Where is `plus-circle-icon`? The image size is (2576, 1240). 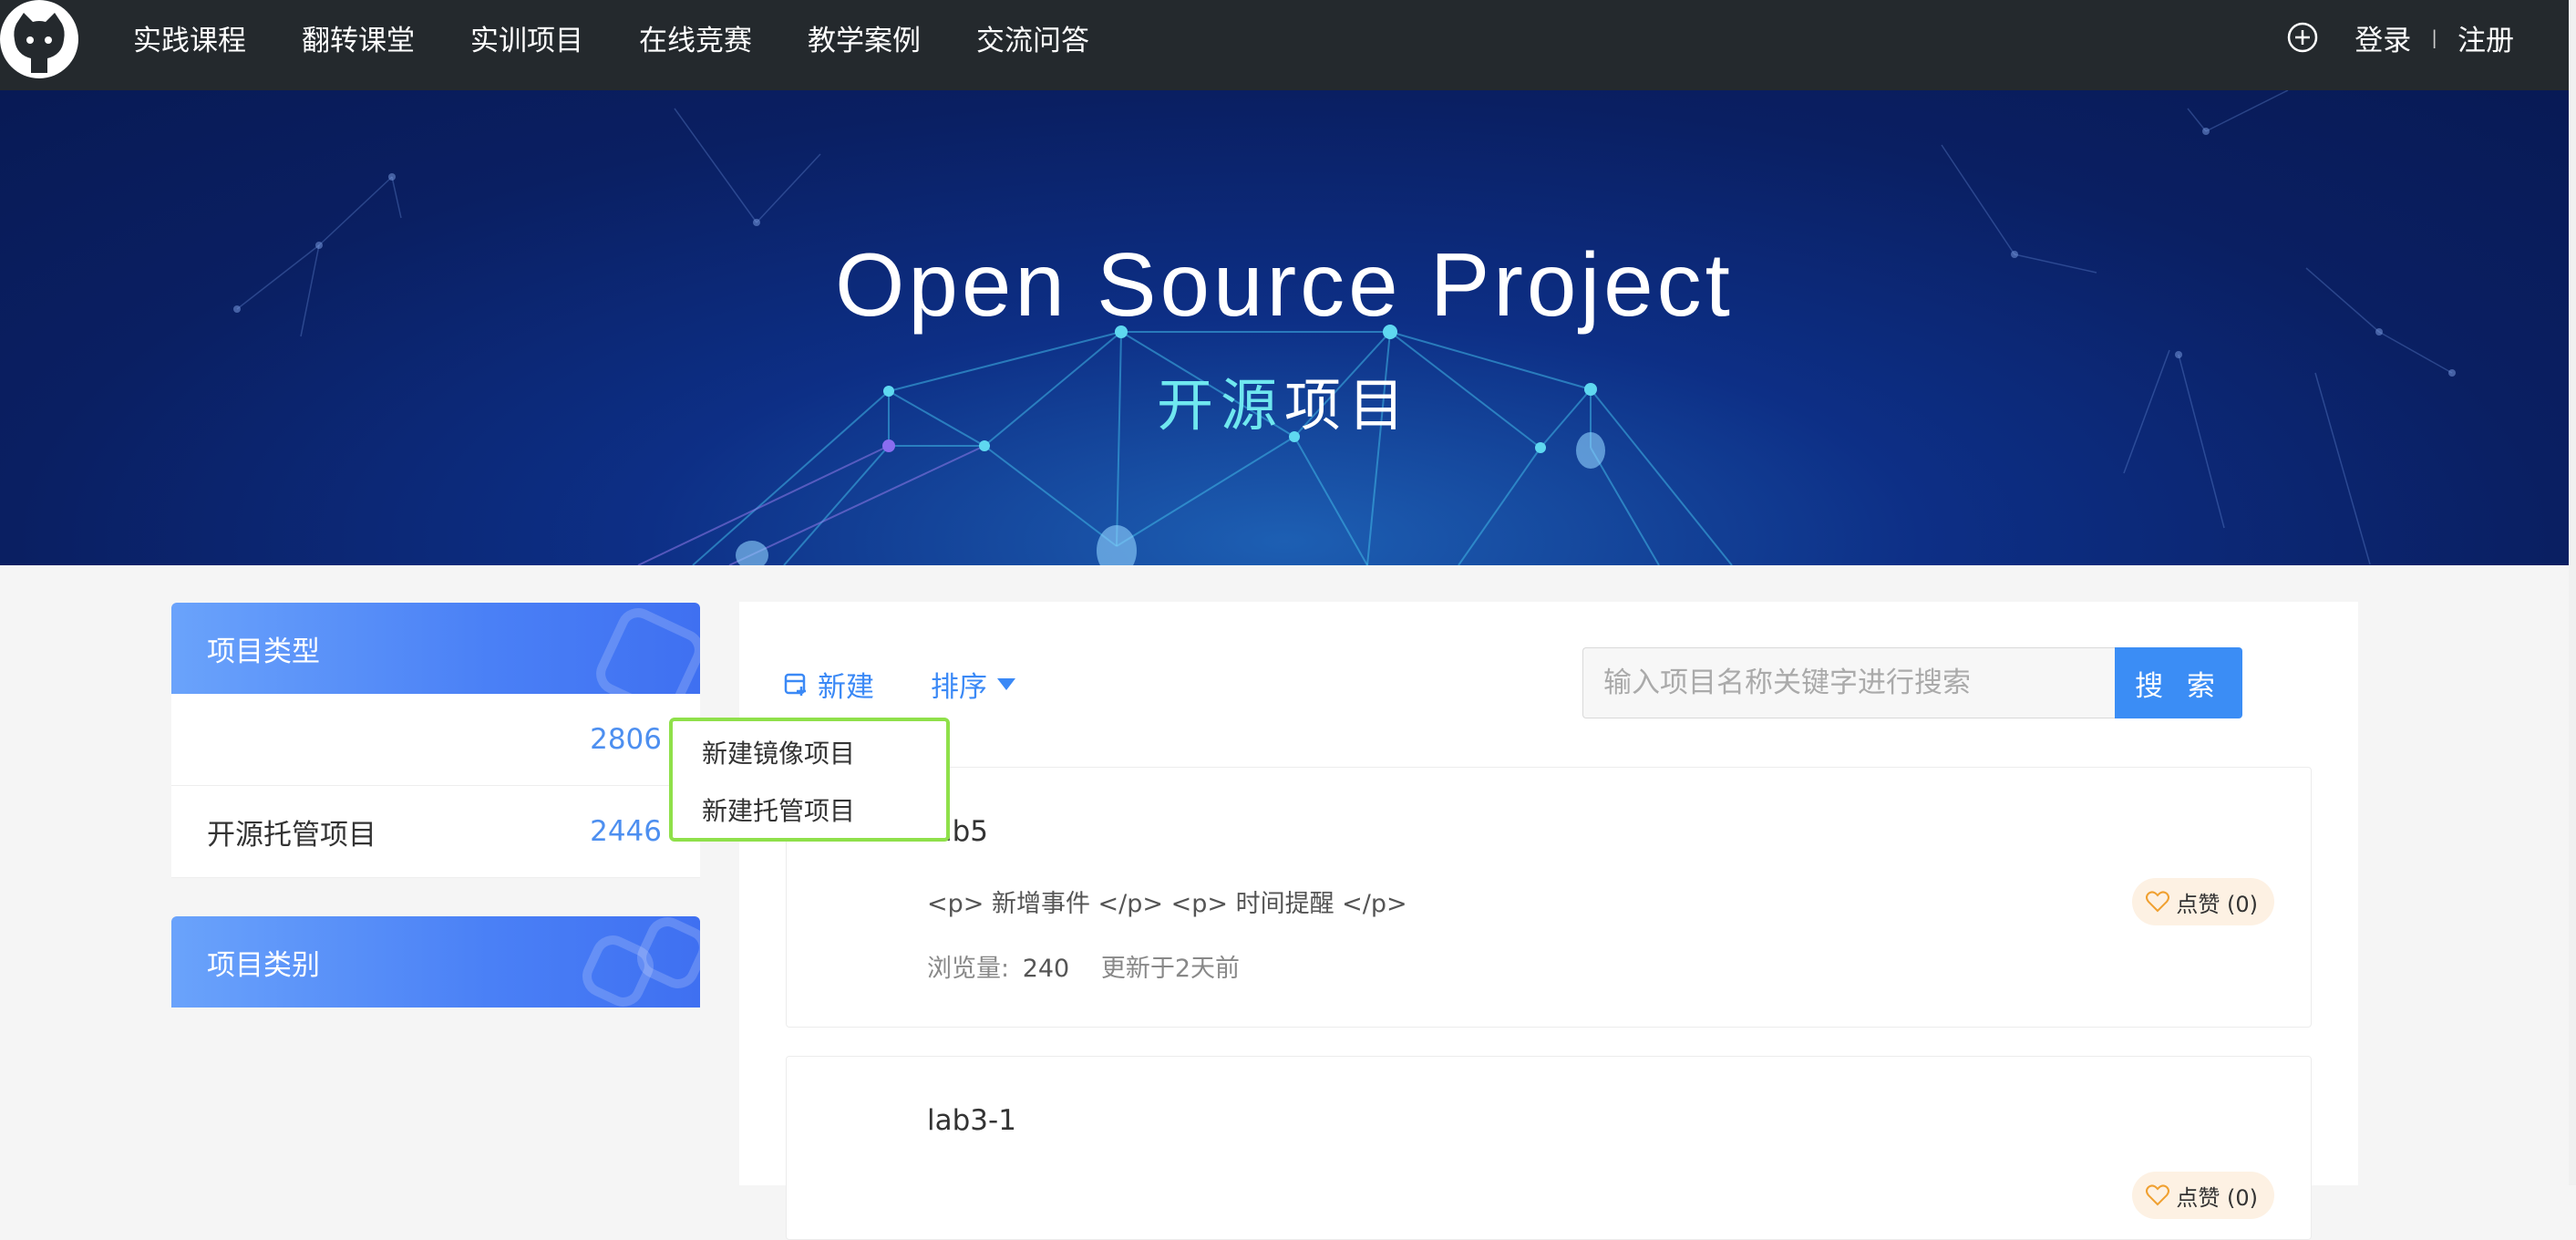
plus-circle-icon is located at coordinates (2302, 37).